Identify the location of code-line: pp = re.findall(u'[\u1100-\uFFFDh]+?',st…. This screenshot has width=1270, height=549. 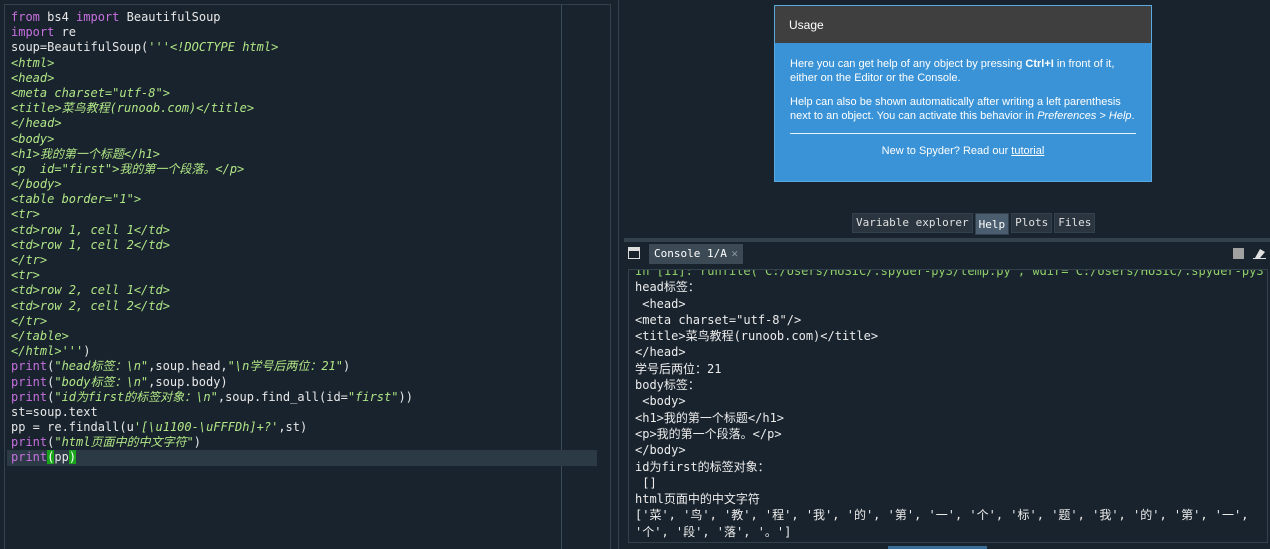
(302, 427).